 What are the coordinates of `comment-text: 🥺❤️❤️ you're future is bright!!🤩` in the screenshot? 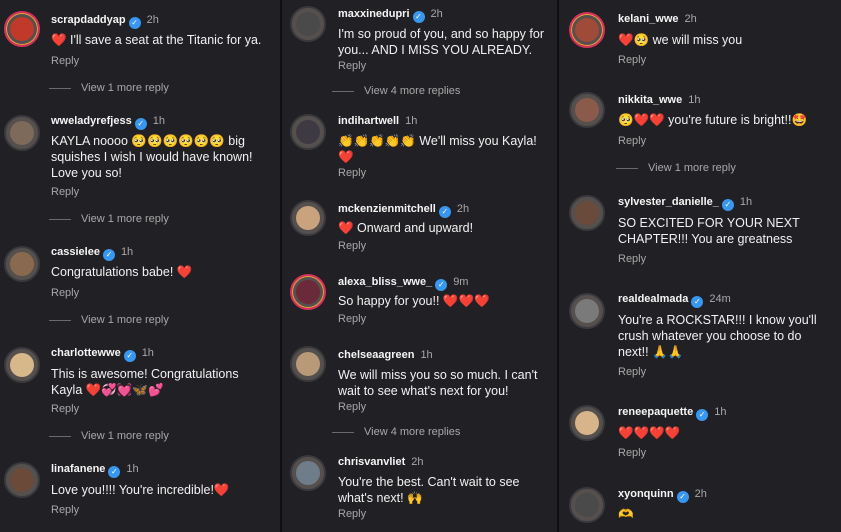 It's located at (713, 120).